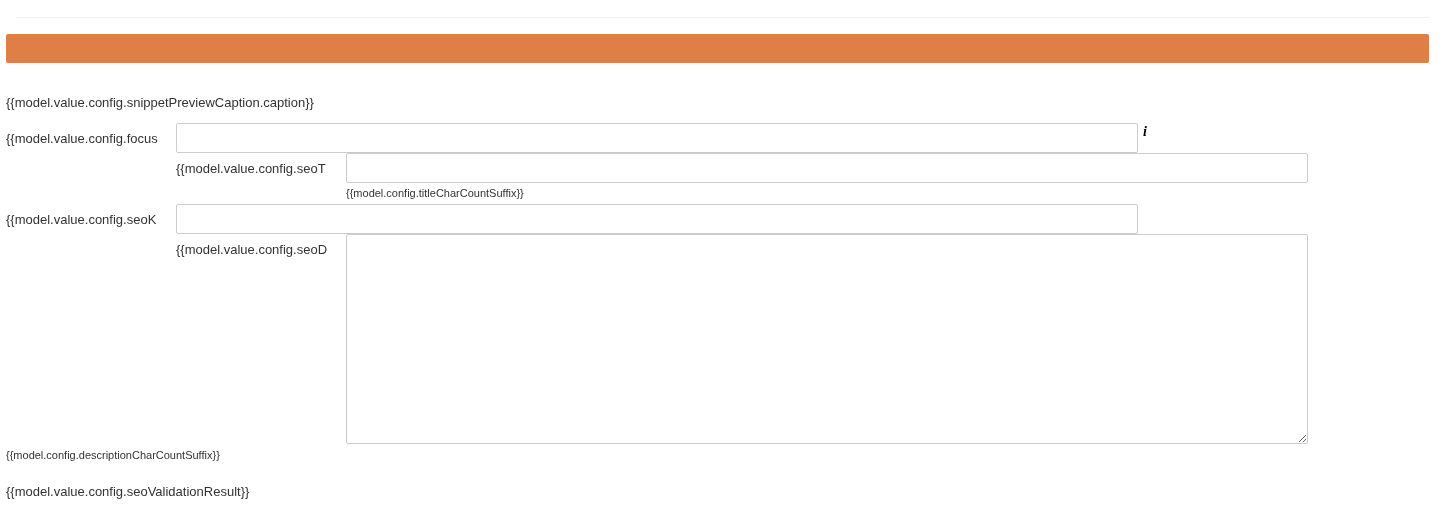 This screenshot has height=515, width=1443. Describe the element at coordinates (82, 220) in the screenshot. I see `field-label: {{model.value.config.seoK` at that location.